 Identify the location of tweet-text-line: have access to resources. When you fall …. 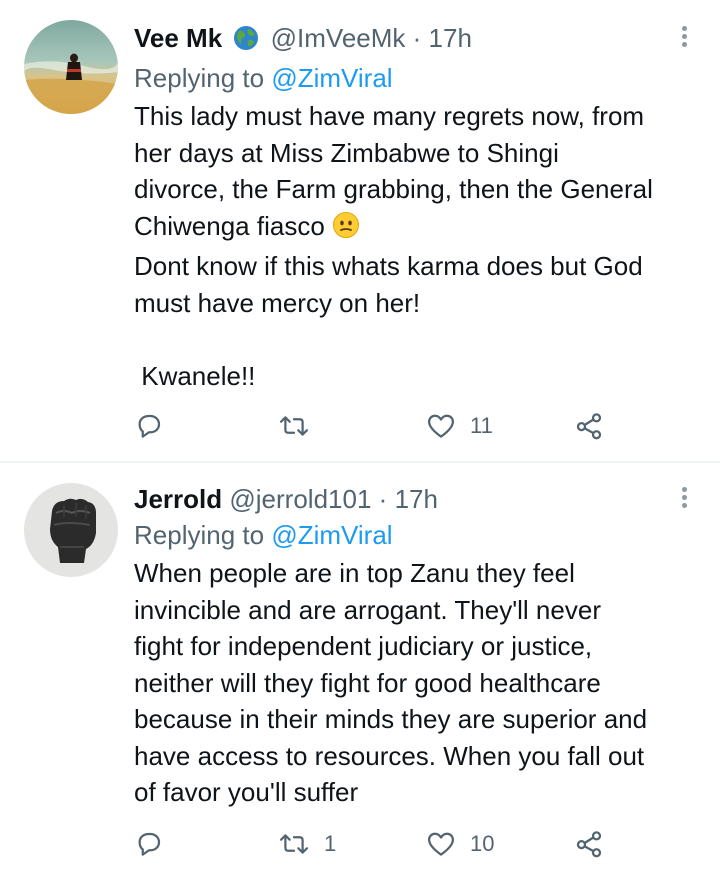
(389, 755).